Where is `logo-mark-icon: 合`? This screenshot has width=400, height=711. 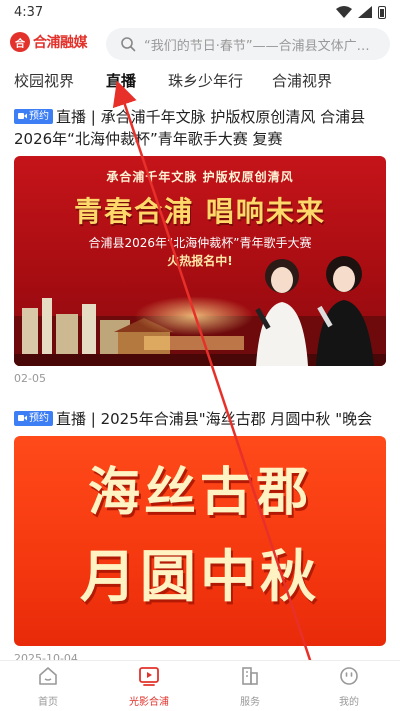 logo-mark-icon: 合 is located at coordinates (20, 42).